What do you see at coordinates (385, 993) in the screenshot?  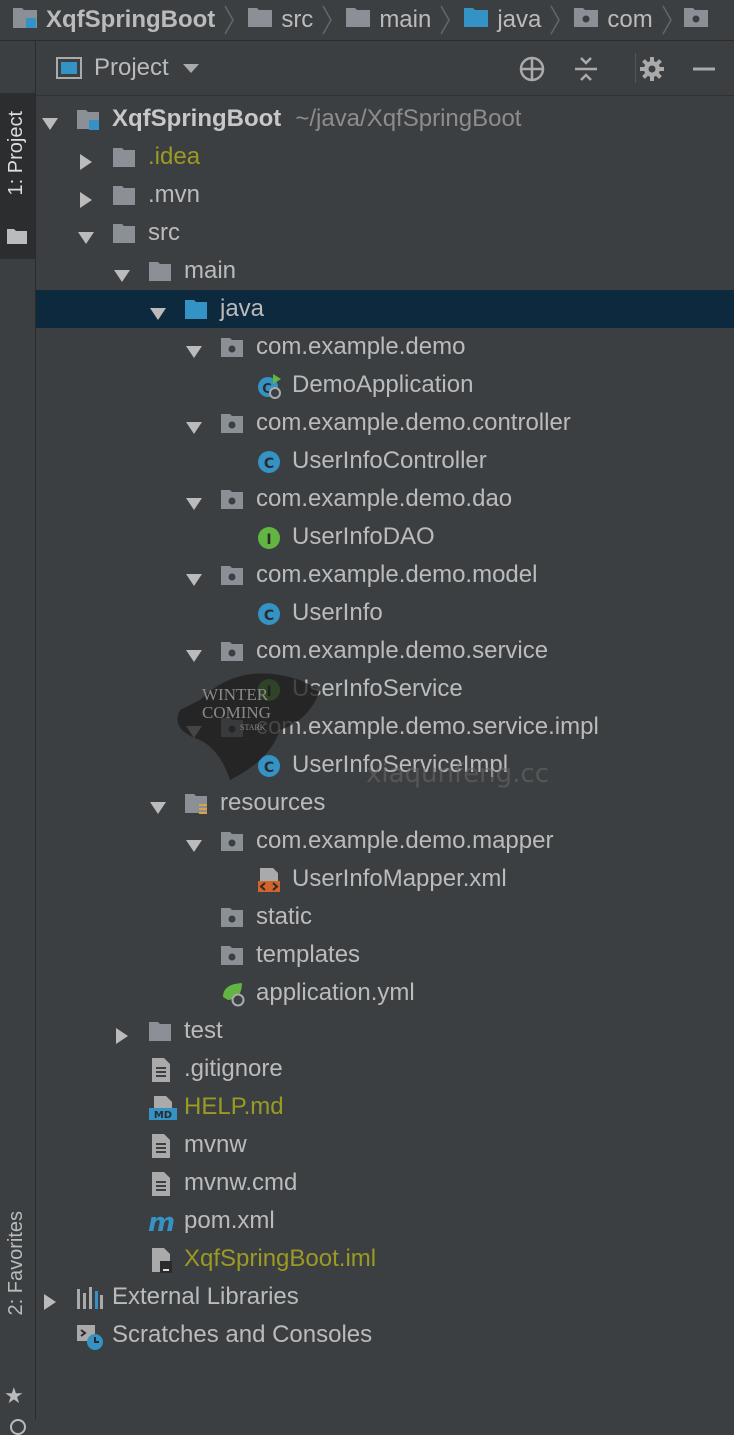 I see `tree-item: application.yml` at bounding box center [385, 993].